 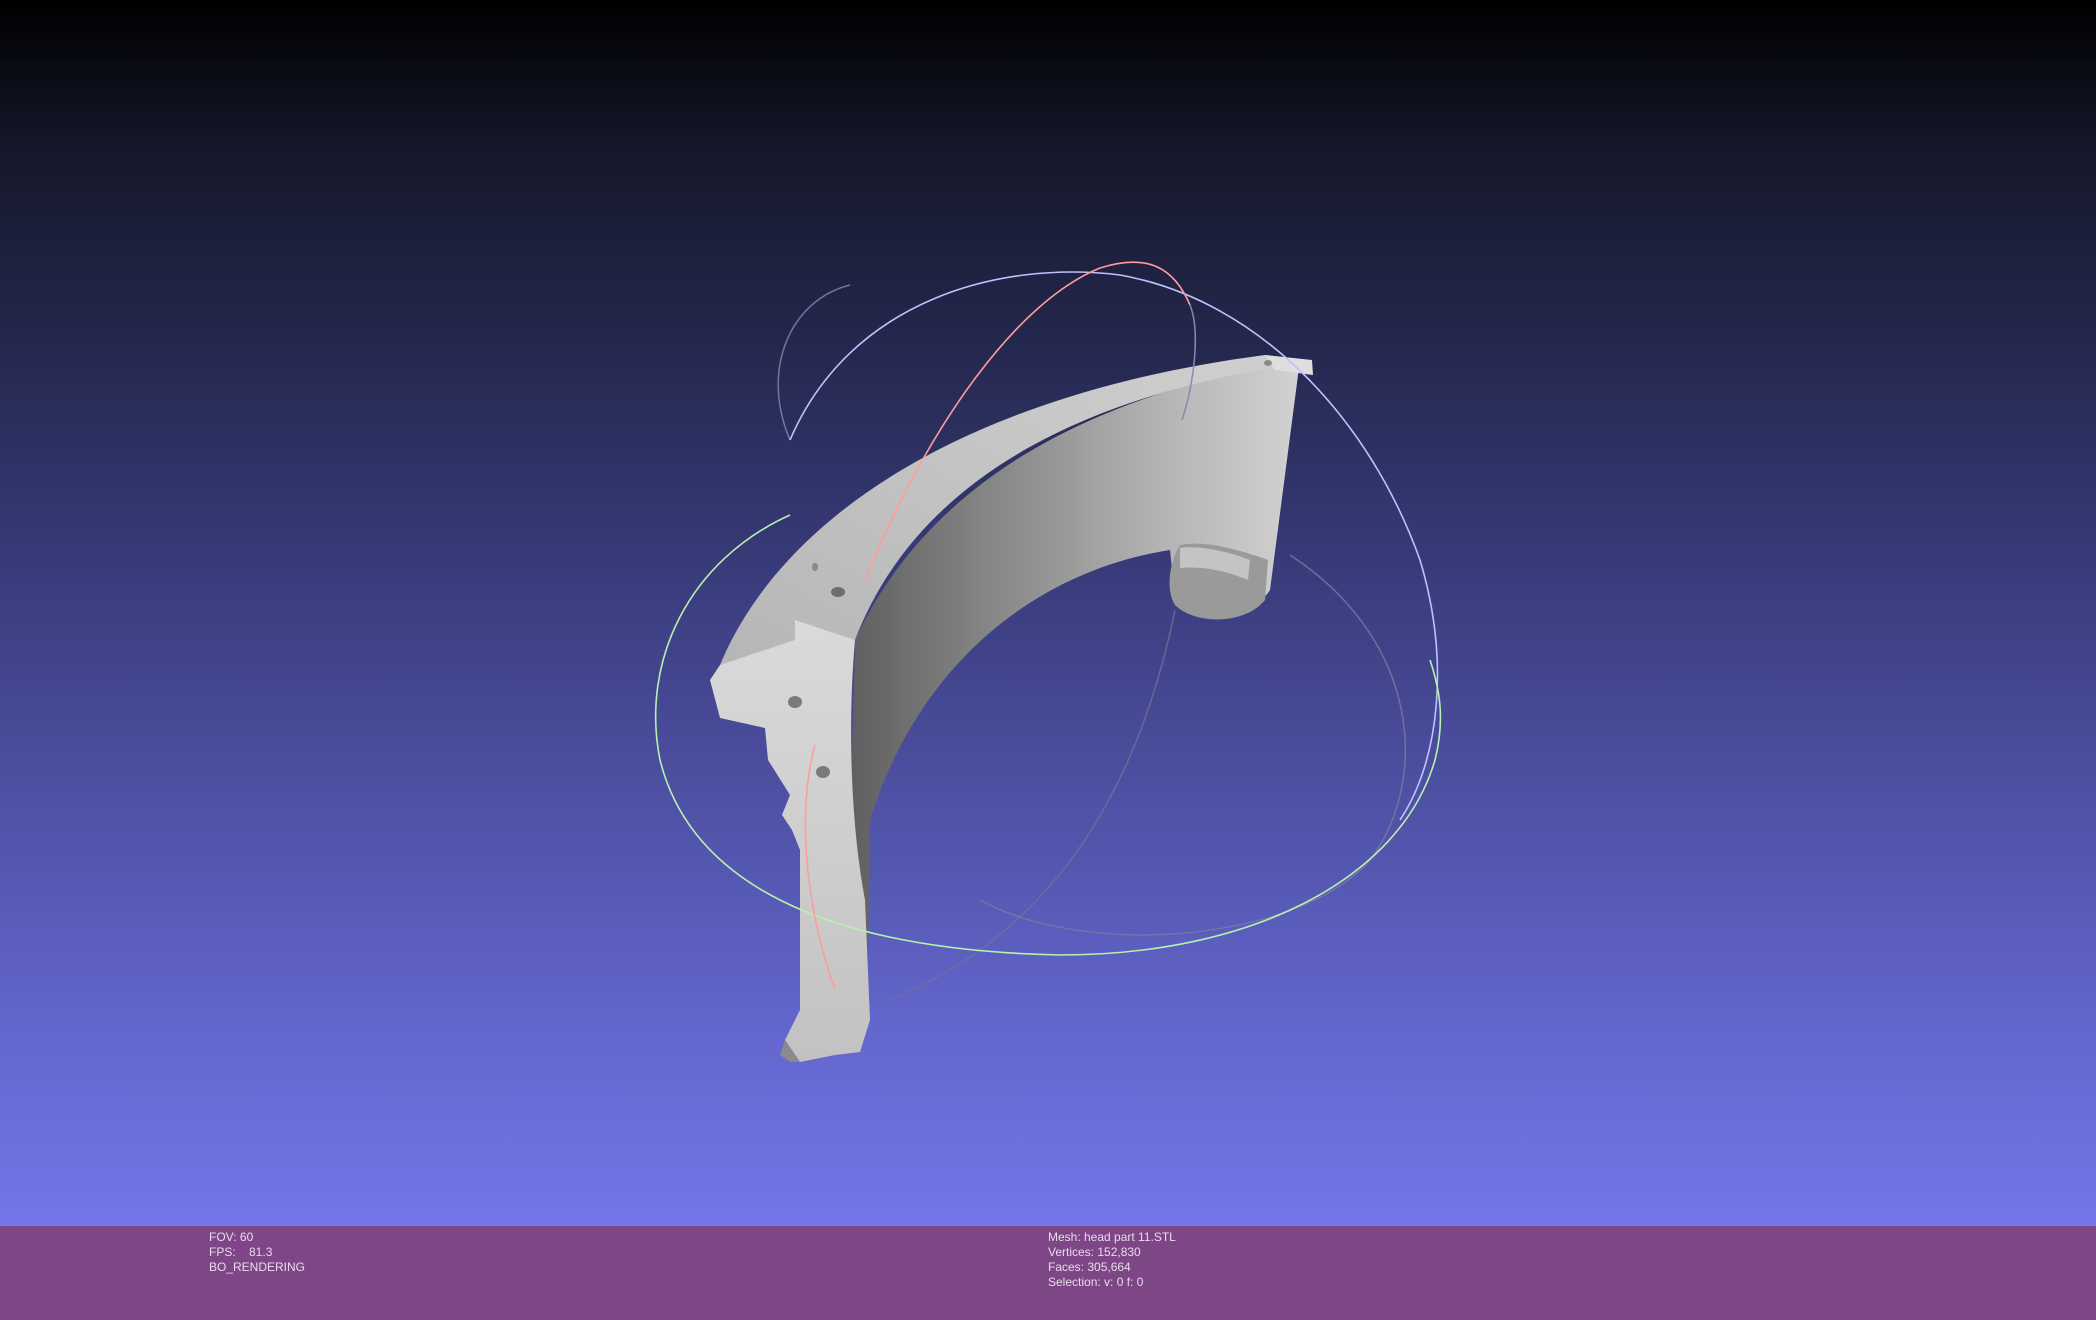 I want to click on trackball-ring-gray, so click(x=814, y=362).